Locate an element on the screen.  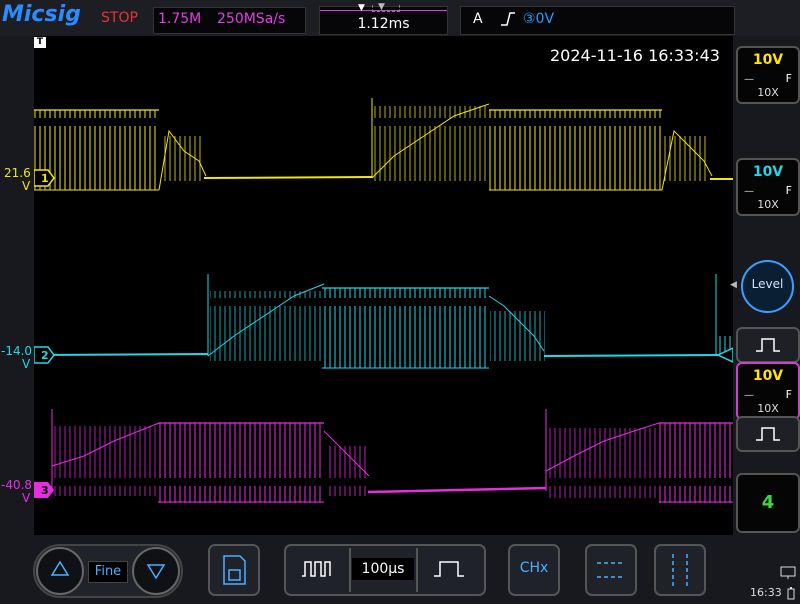
save-button is located at coordinates (234, 570).